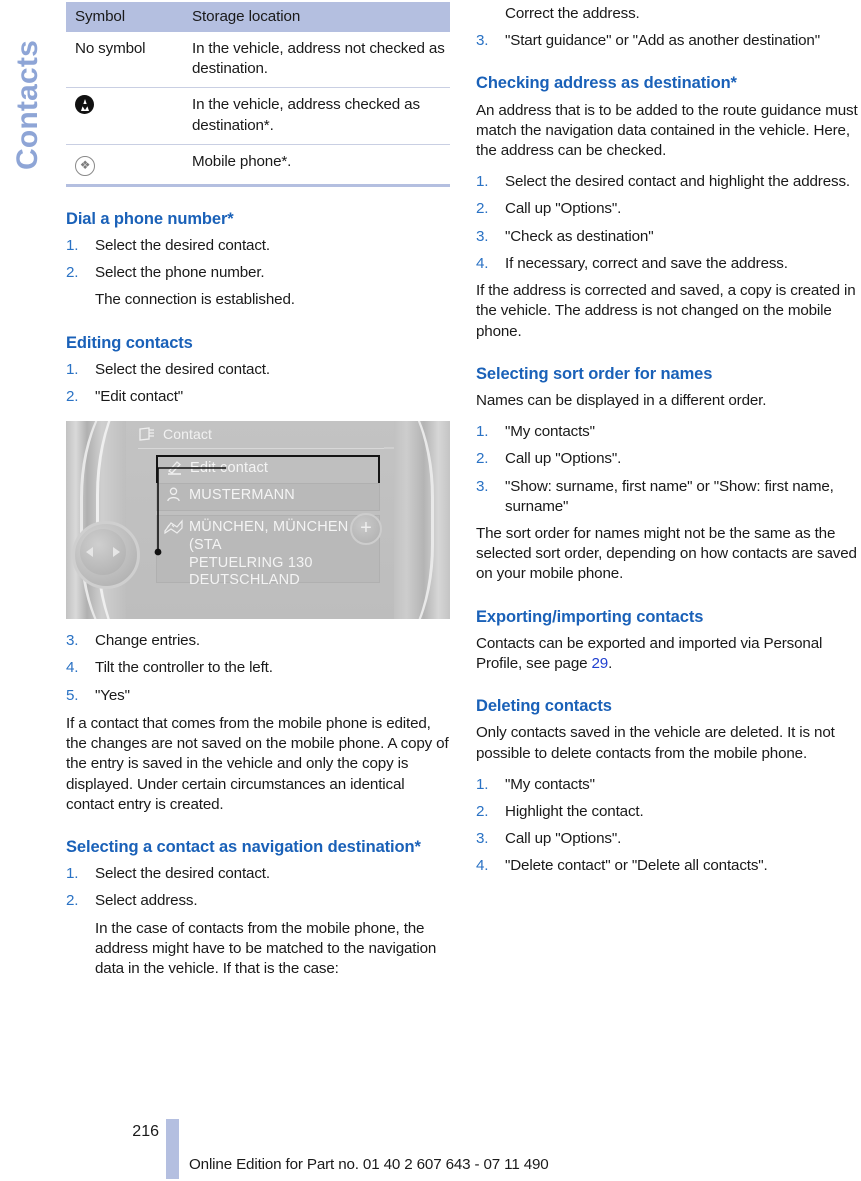 The image size is (861, 1181). What do you see at coordinates (124, 116) in the screenshot?
I see `table-cell-symbol` at bounding box center [124, 116].